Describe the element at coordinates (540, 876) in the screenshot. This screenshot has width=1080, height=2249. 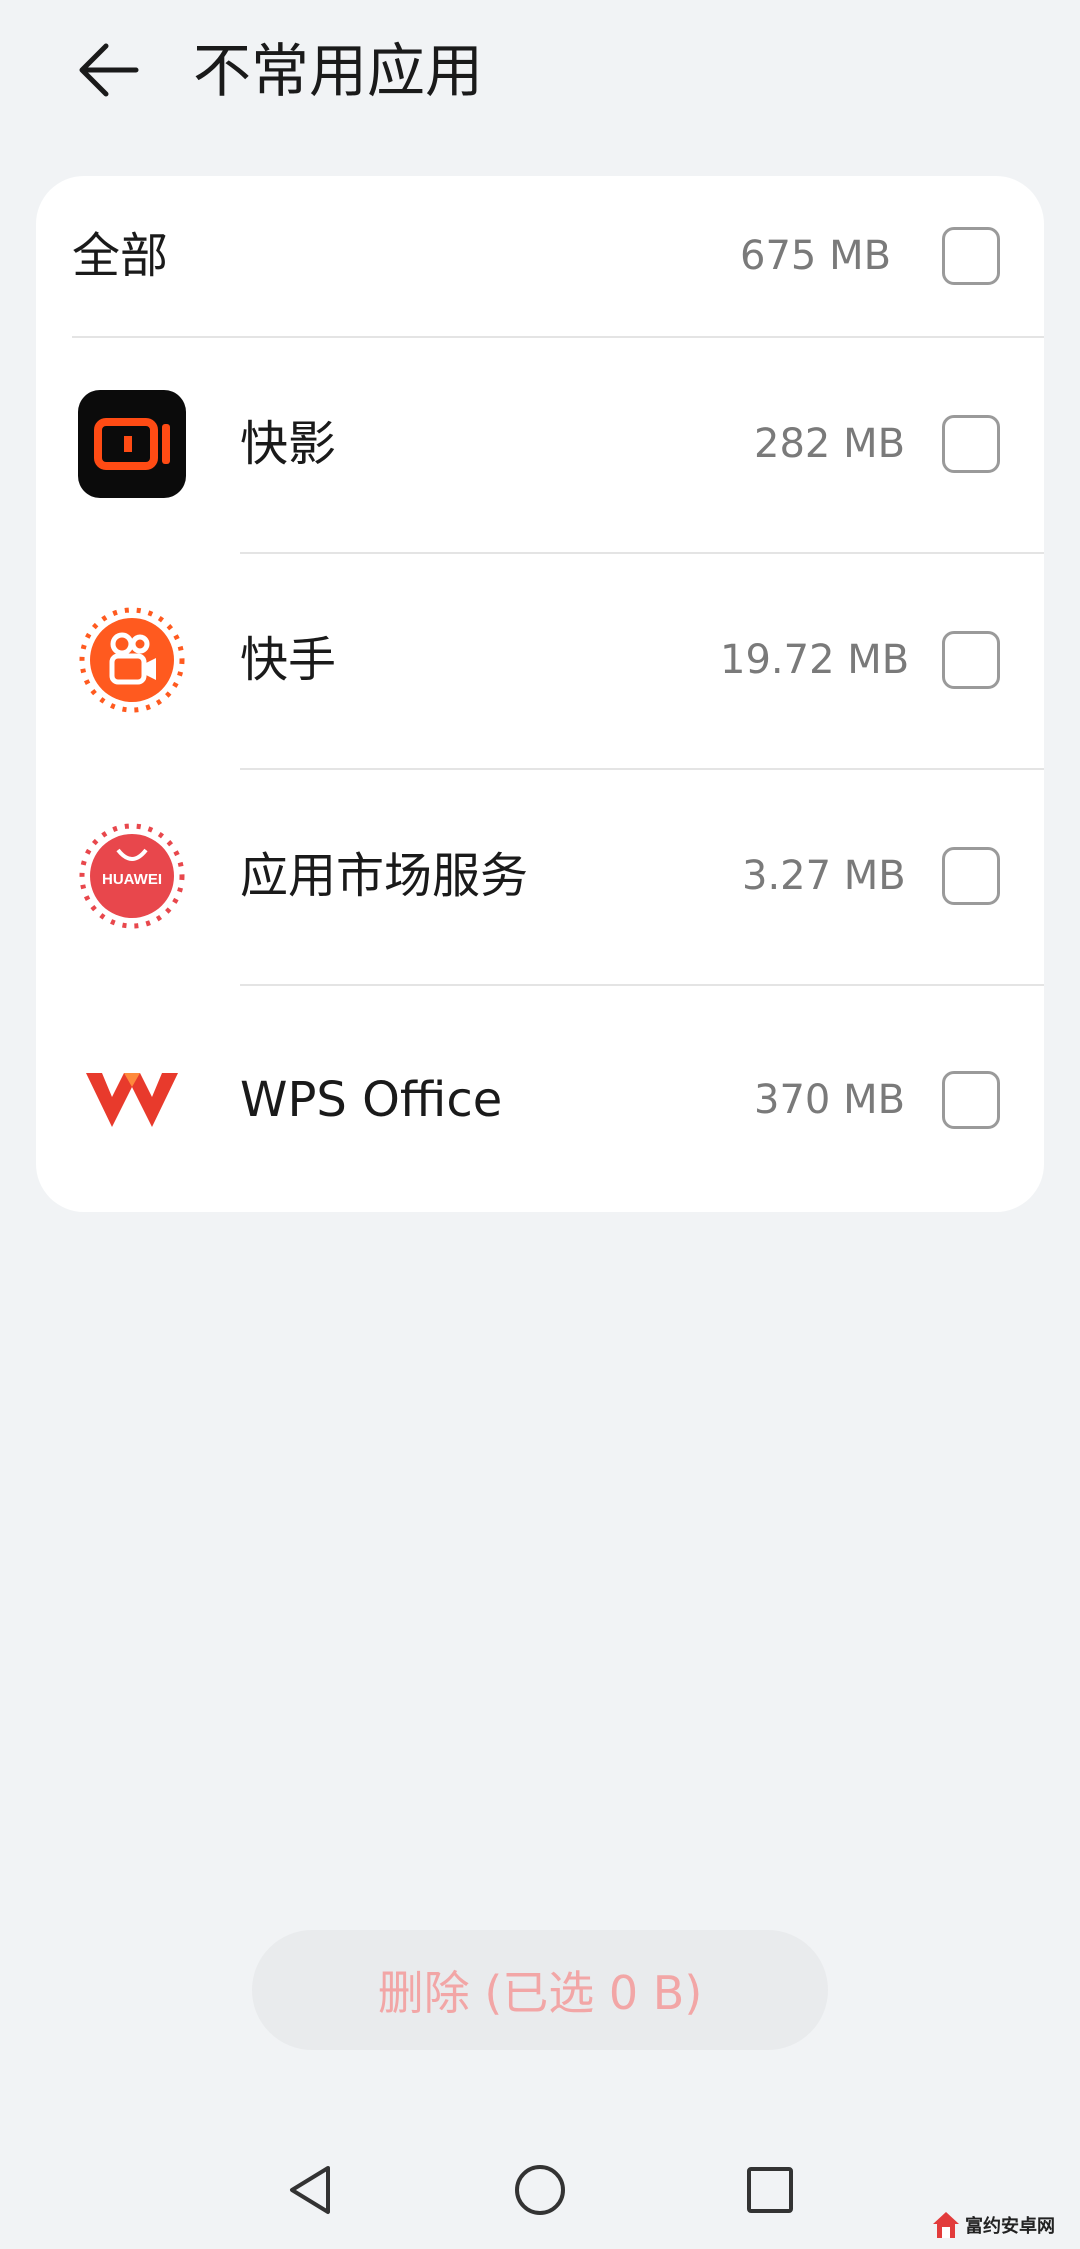
I see `app-row-appgallery-service: HUAWEI 应用市场服务 3.27 MB` at that location.